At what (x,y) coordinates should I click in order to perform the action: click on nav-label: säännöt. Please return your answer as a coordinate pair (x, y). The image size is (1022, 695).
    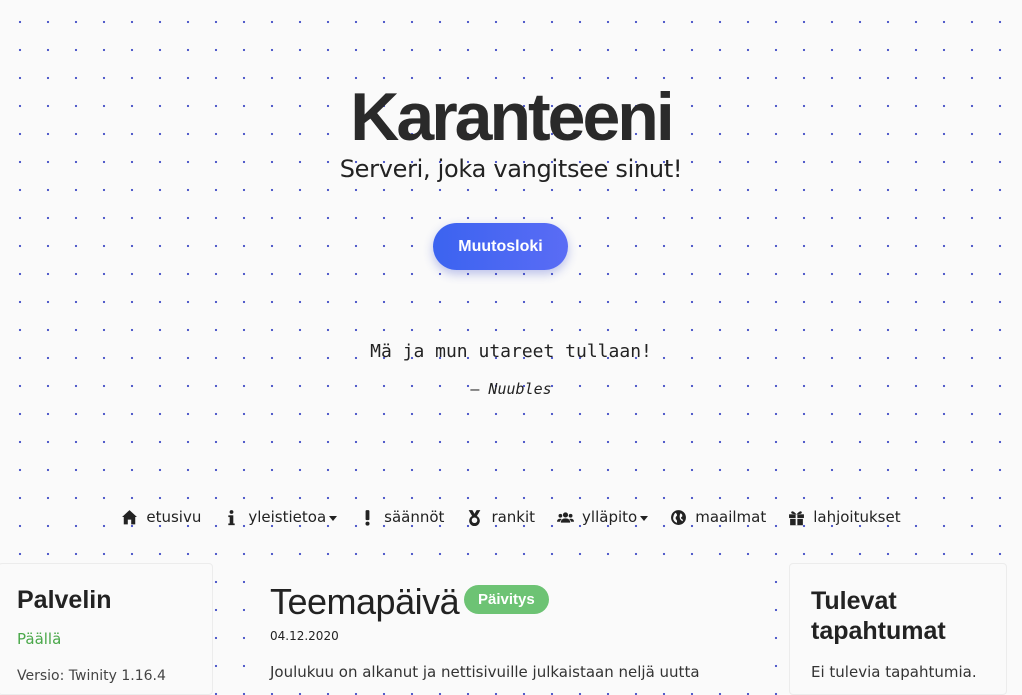
    Looking at the image, I should click on (414, 517).